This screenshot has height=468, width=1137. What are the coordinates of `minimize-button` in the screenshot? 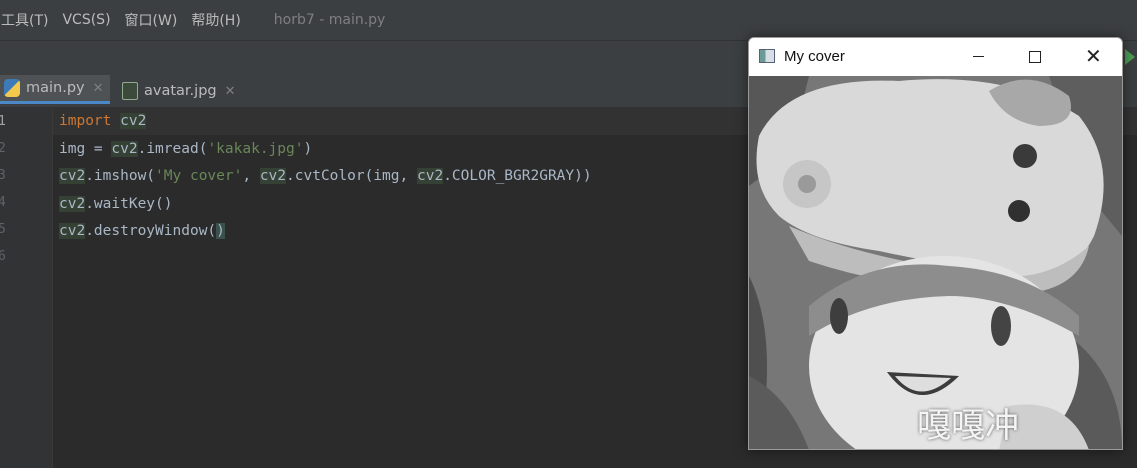 It's located at (978, 57).